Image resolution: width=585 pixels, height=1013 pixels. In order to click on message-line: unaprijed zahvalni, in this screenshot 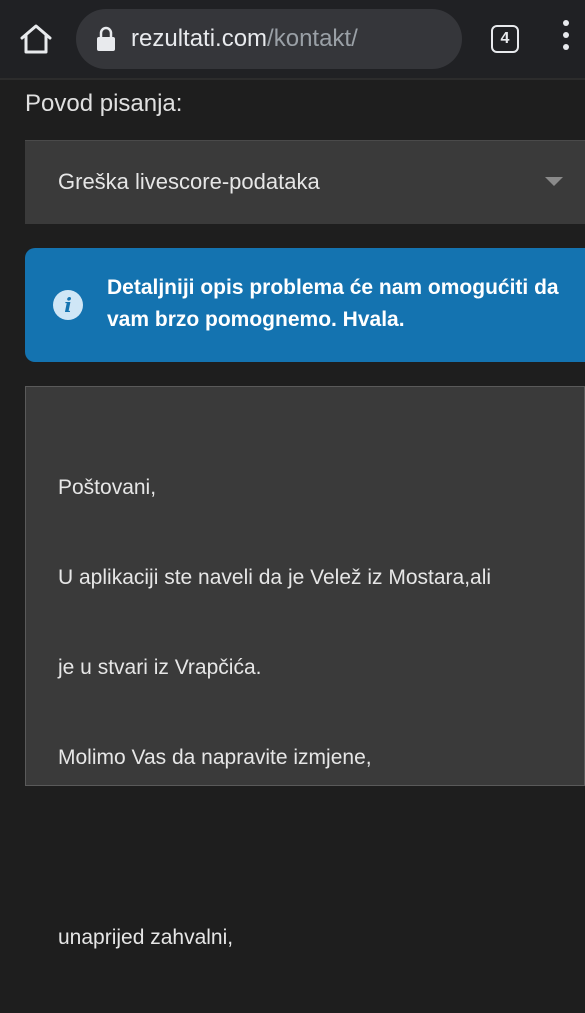, I will do `click(146, 937)`.